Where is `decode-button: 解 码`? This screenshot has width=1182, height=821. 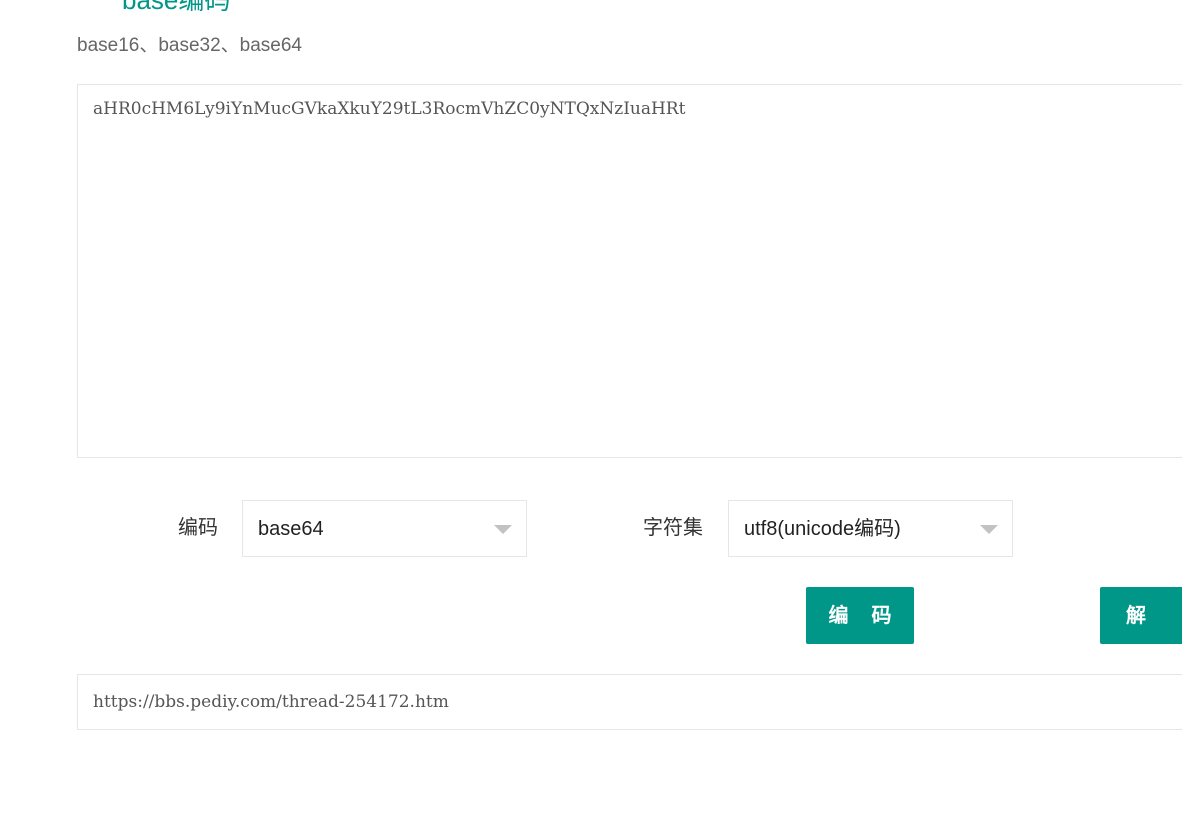
decode-button: 解 码 is located at coordinates (1141, 635).